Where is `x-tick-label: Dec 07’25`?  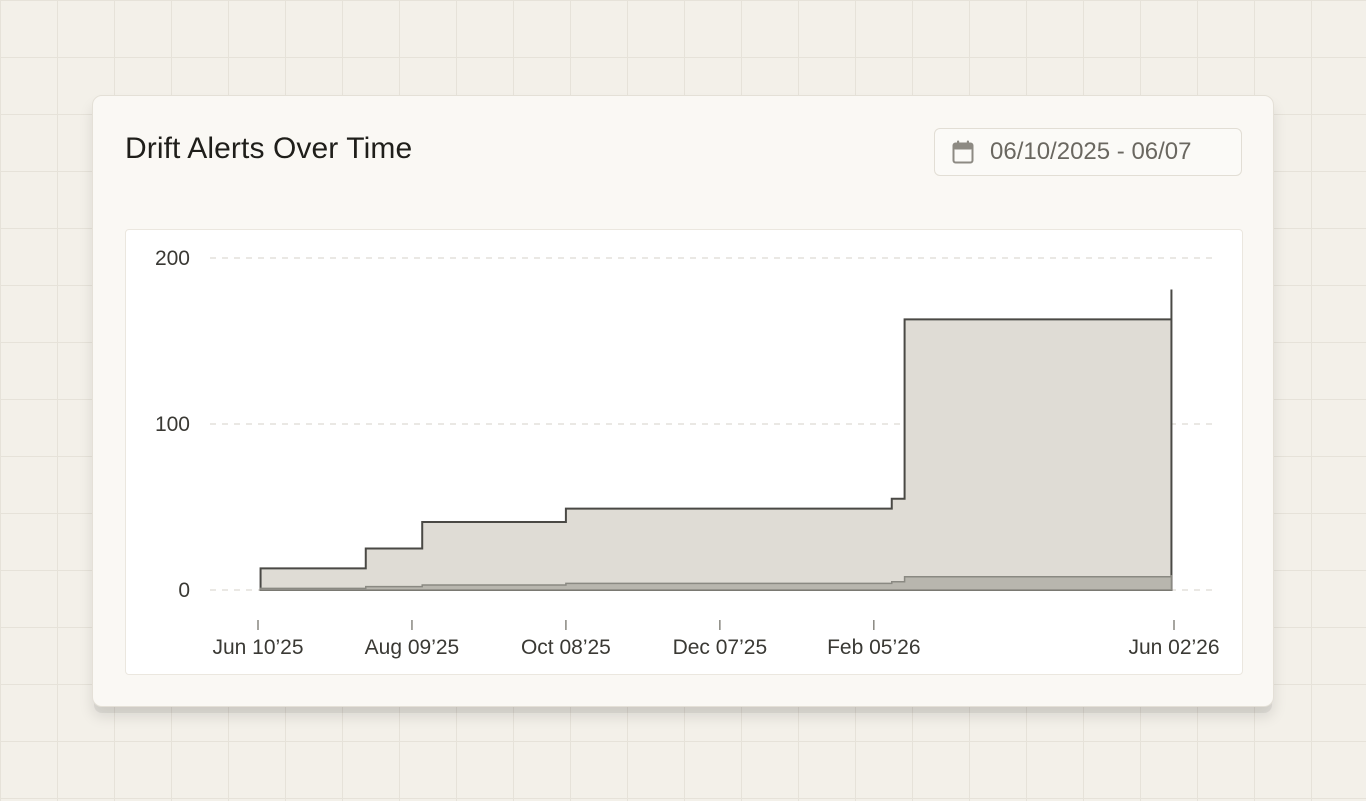
x-tick-label: Dec 07’25 is located at coordinates (720, 647).